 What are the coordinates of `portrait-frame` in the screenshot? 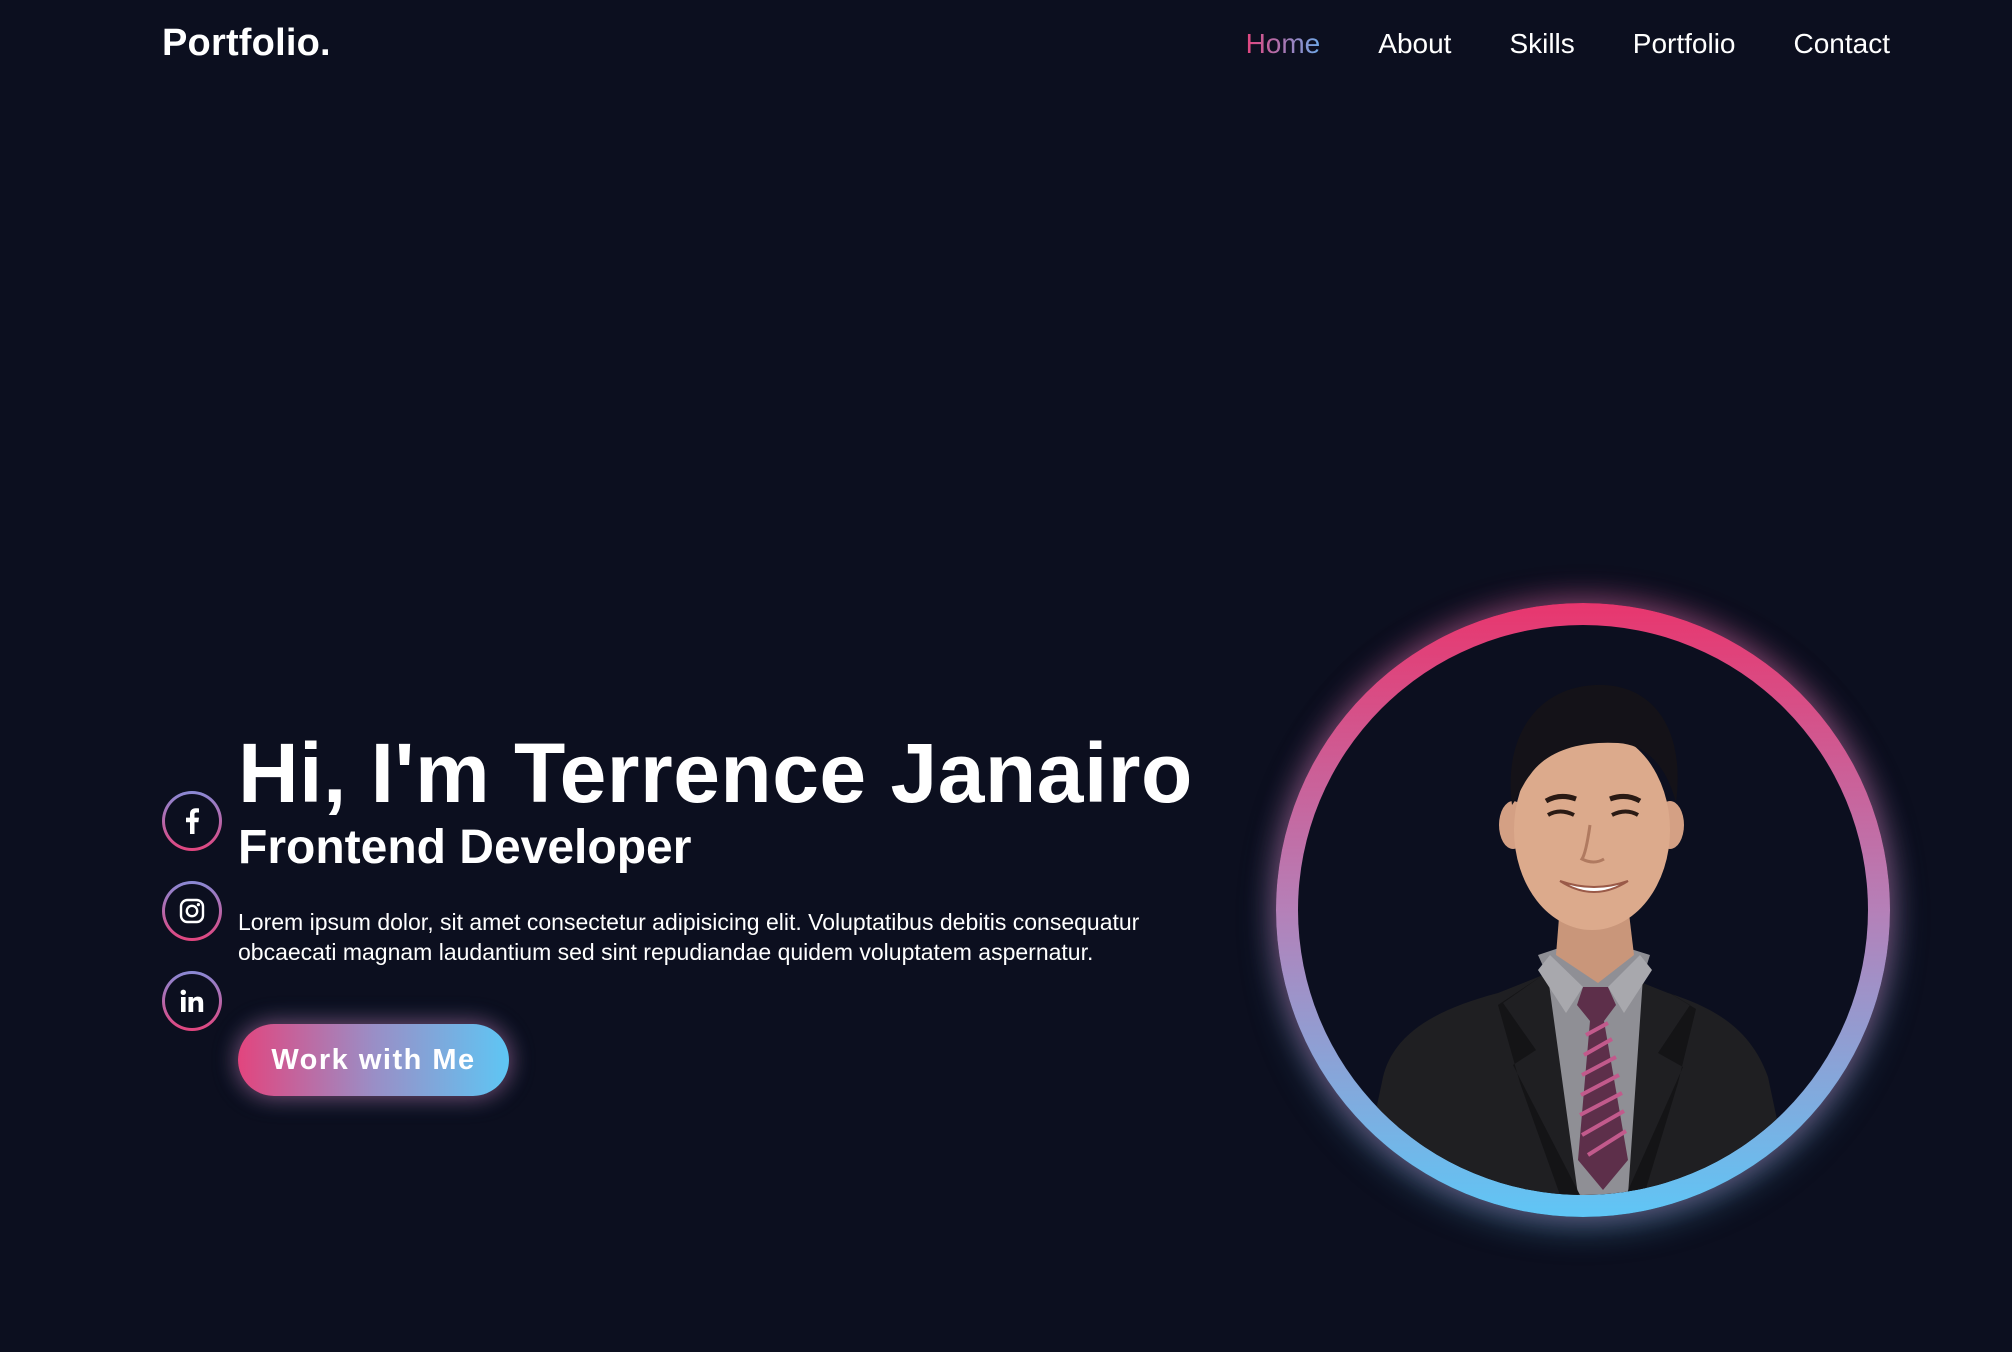 It's located at (1583, 910).